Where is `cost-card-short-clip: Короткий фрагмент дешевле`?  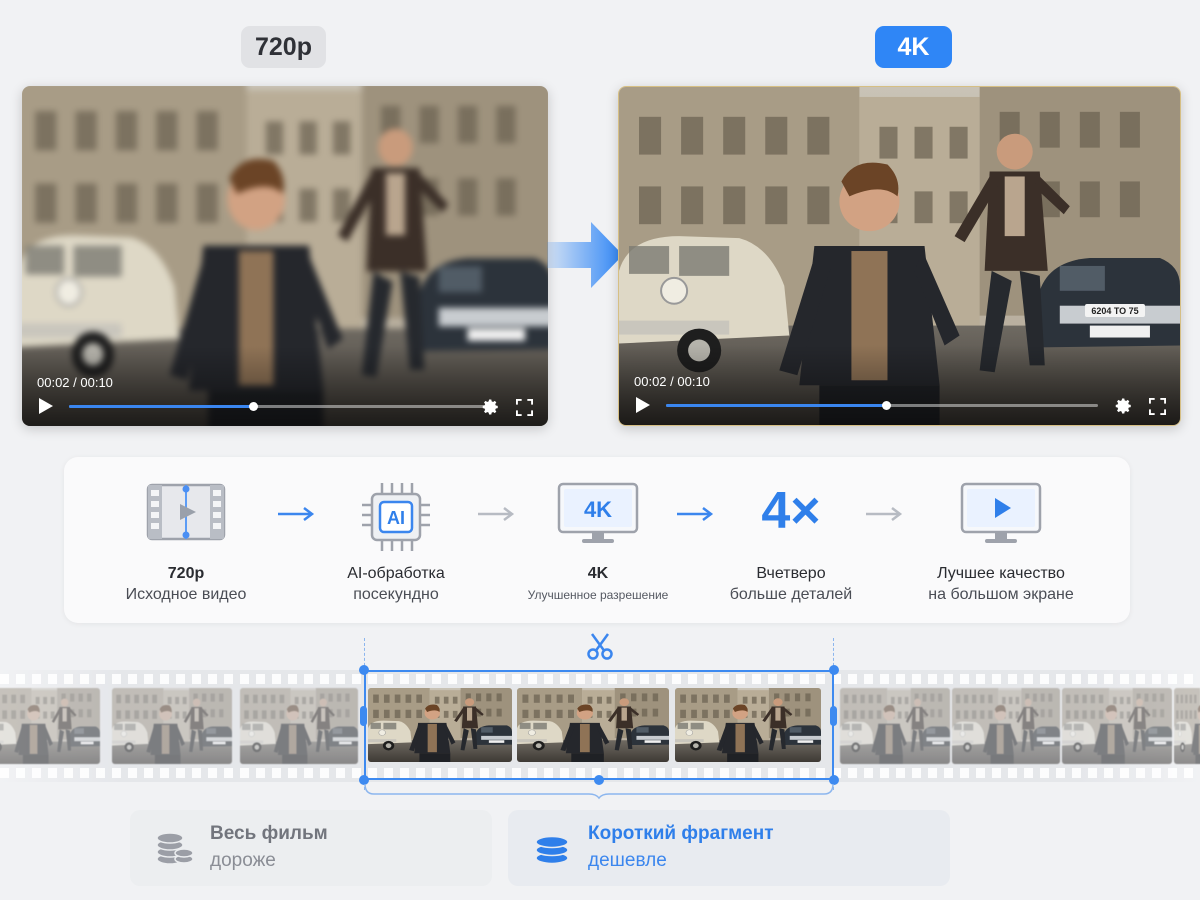
cost-card-short-clip: Короткий фрагмент дешевле is located at coordinates (729, 848).